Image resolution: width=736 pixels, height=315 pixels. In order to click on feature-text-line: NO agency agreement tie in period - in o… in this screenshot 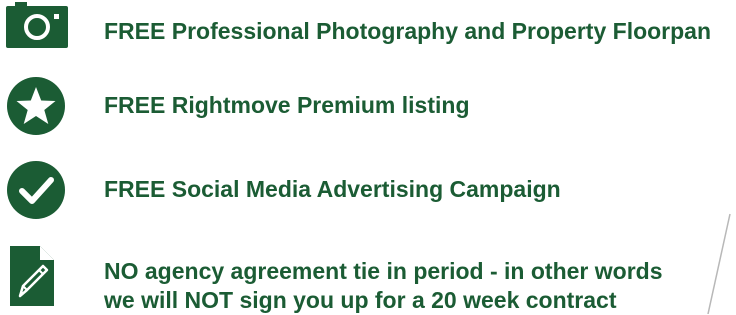, I will do `click(383, 271)`.